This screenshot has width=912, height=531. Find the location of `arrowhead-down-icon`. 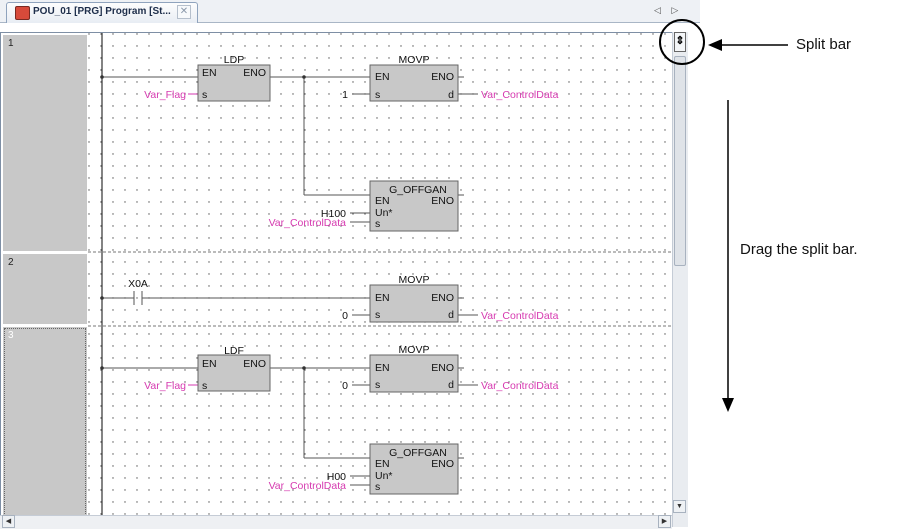

arrowhead-down-icon is located at coordinates (728, 405).